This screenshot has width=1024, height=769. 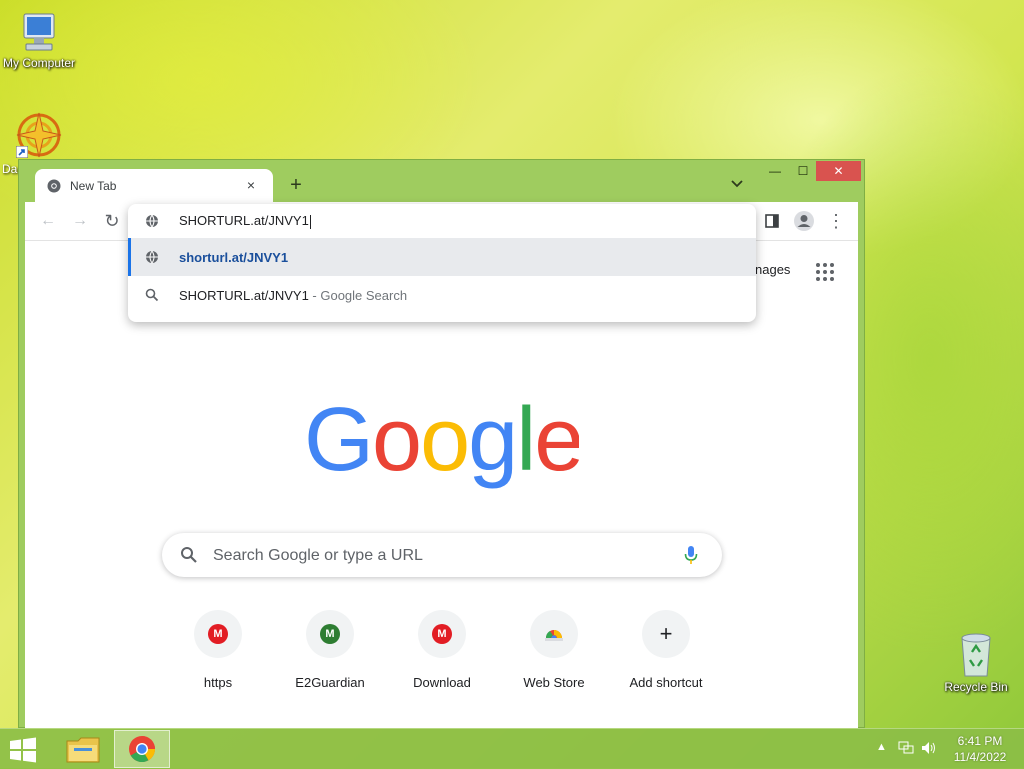 What do you see at coordinates (442, 295) in the screenshot?
I see `suggestion-search: SHORTURL.at/JNVY1 - Google Search` at bounding box center [442, 295].